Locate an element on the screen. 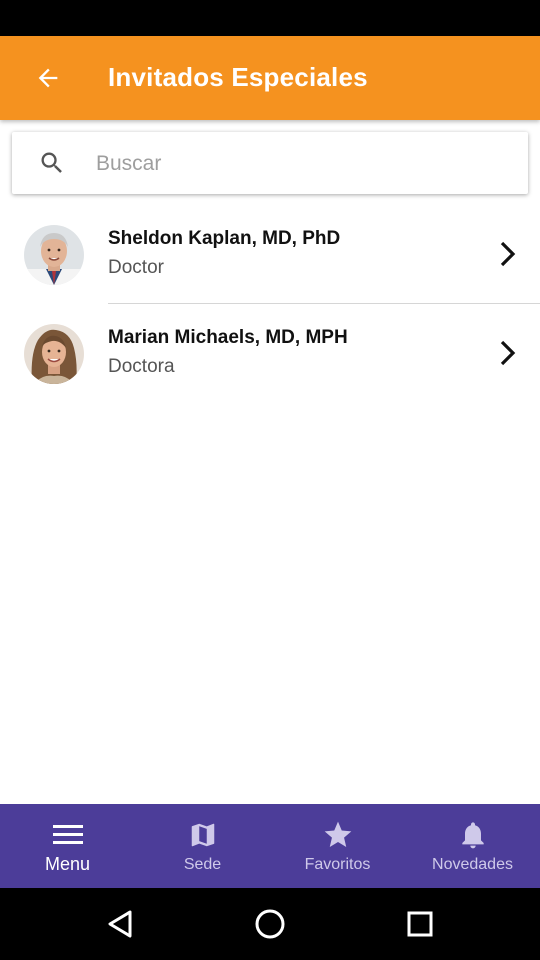 This screenshot has width=540, height=960. guest-name: Marian Michaels, MD, MPH is located at coordinates (228, 337).